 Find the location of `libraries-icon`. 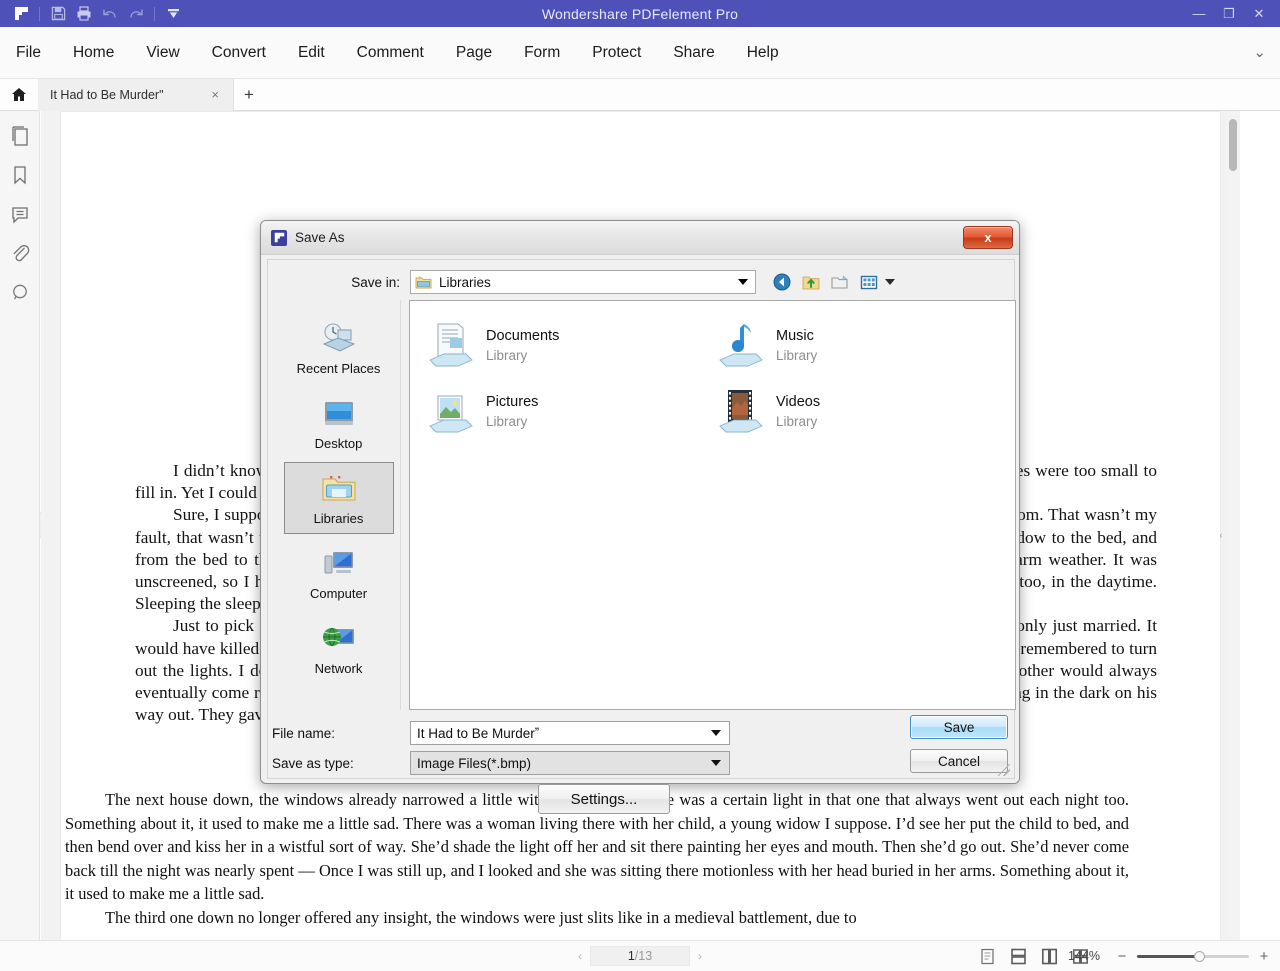

libraries-icon is located at coordinates (339, 489).